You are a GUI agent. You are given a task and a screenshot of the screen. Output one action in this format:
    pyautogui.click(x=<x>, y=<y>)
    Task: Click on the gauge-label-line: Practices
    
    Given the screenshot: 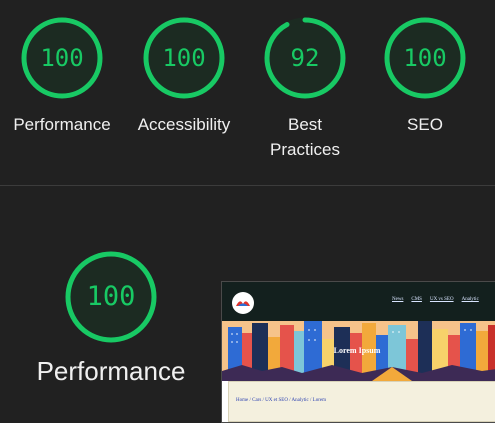 What is the action you would take?
    pyautogui.click(x=305, y=149)
    